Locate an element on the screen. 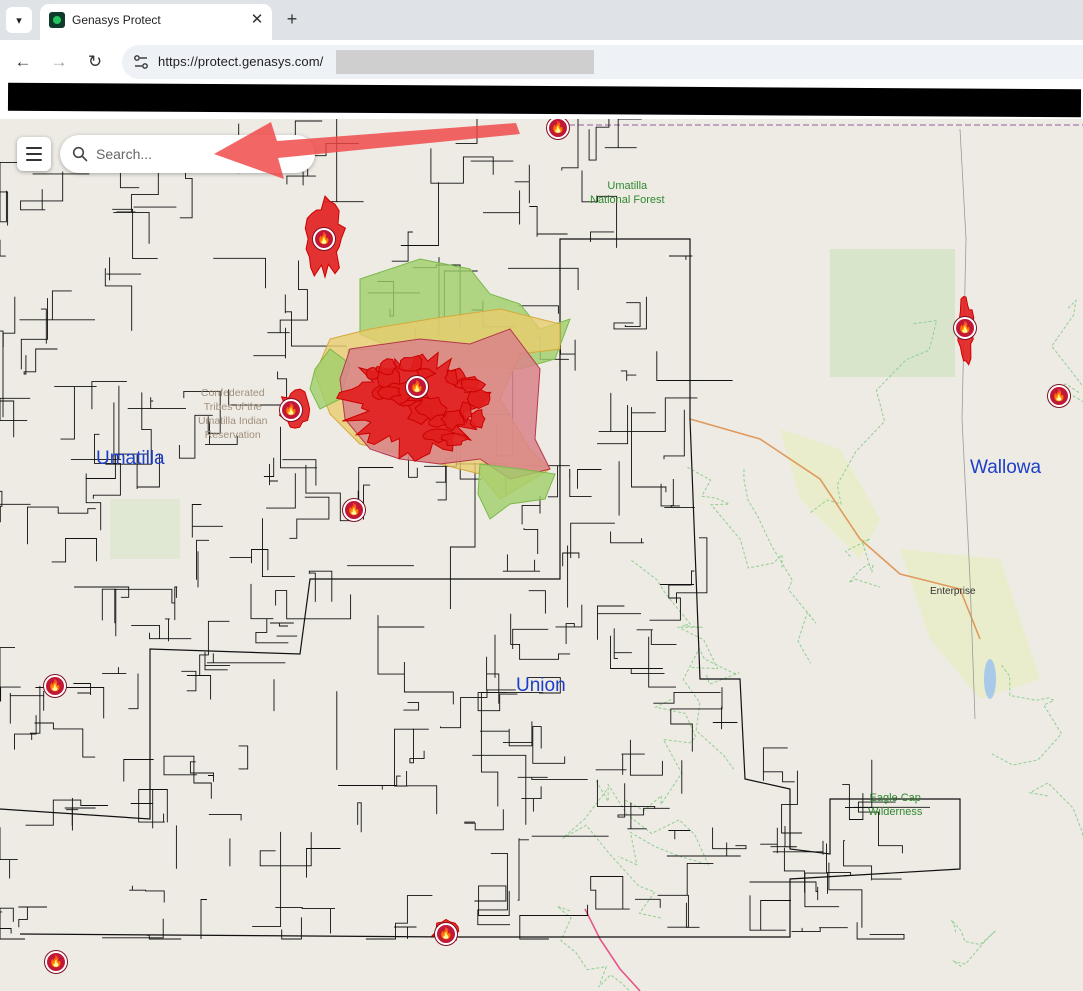 The height and width of the screenshot is (991, 1083). site-settings-icon is located at coordinates (141, 62).